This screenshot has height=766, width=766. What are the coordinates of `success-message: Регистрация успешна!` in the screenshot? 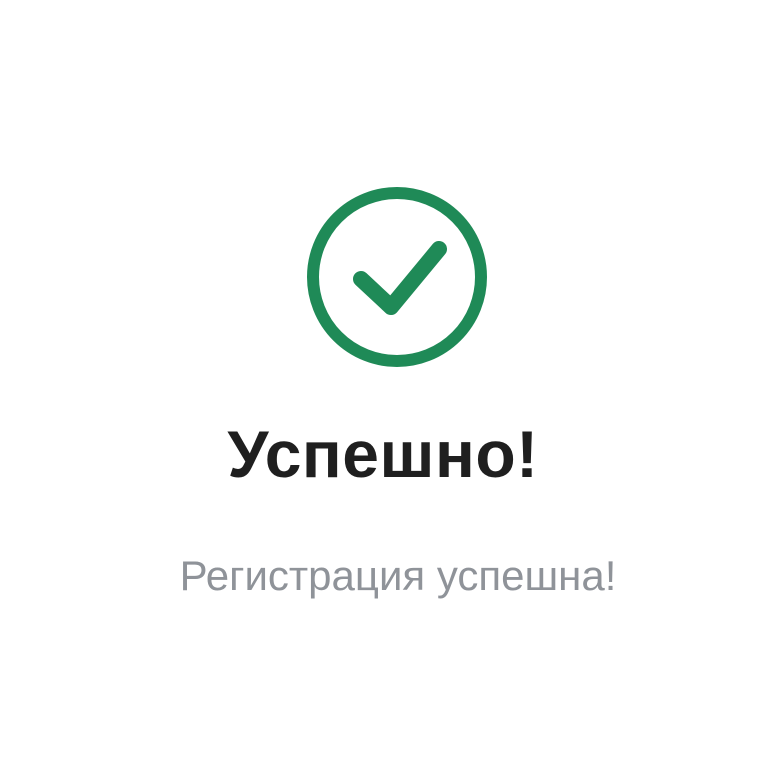 It's located at (398, 575).